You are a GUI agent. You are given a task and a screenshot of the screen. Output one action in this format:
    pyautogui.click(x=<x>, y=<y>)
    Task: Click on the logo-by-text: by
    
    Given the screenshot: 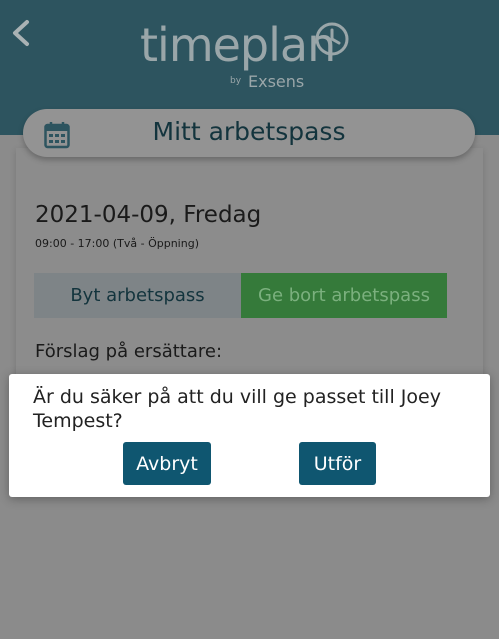 What is the action you would take?
    pyautogui.click(x=236, y=81)
    